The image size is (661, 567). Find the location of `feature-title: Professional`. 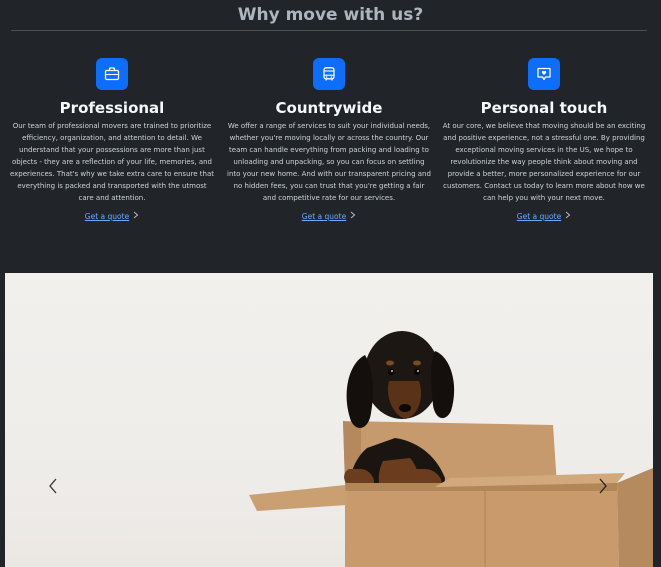

feature-title: Professional is located at coordinates (112, 108).